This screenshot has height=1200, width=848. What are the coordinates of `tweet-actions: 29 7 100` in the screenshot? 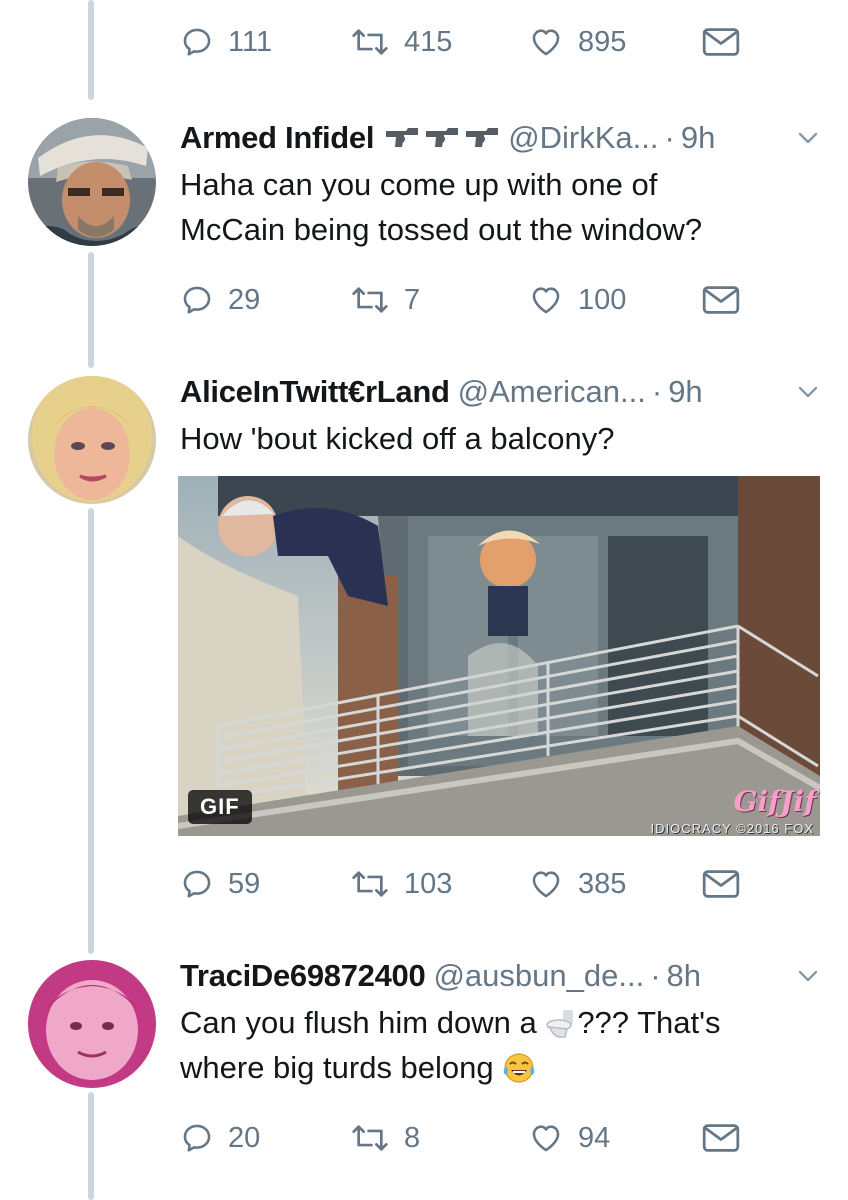 It's located at (460, 300).